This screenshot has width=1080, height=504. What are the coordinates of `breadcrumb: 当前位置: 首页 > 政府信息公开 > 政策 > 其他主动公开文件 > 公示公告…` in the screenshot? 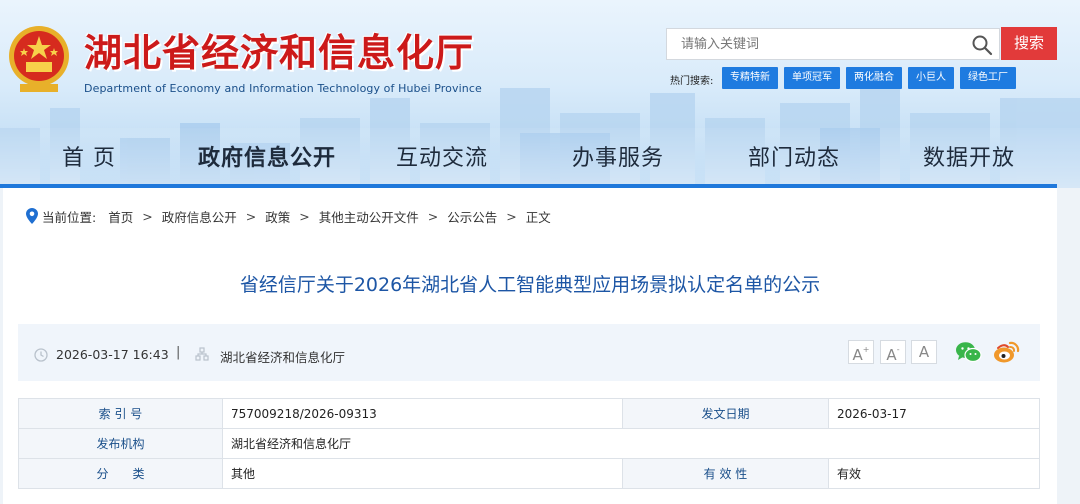 It's located at (288, 216).